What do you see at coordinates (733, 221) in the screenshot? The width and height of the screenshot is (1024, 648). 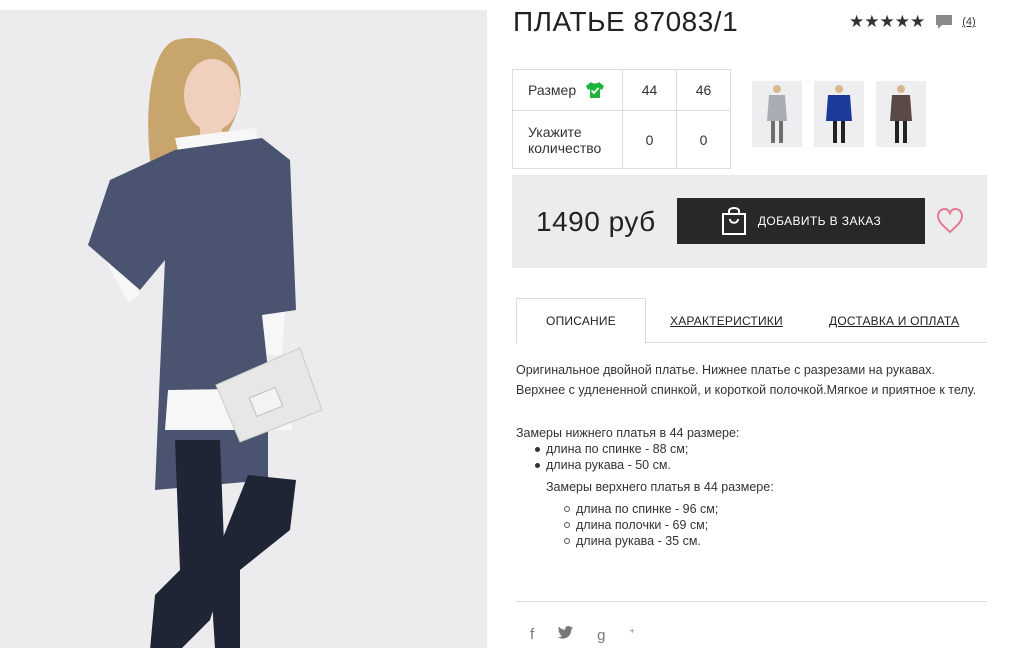 I see `shopping-bag-icon` at bounding box center [733, 221].